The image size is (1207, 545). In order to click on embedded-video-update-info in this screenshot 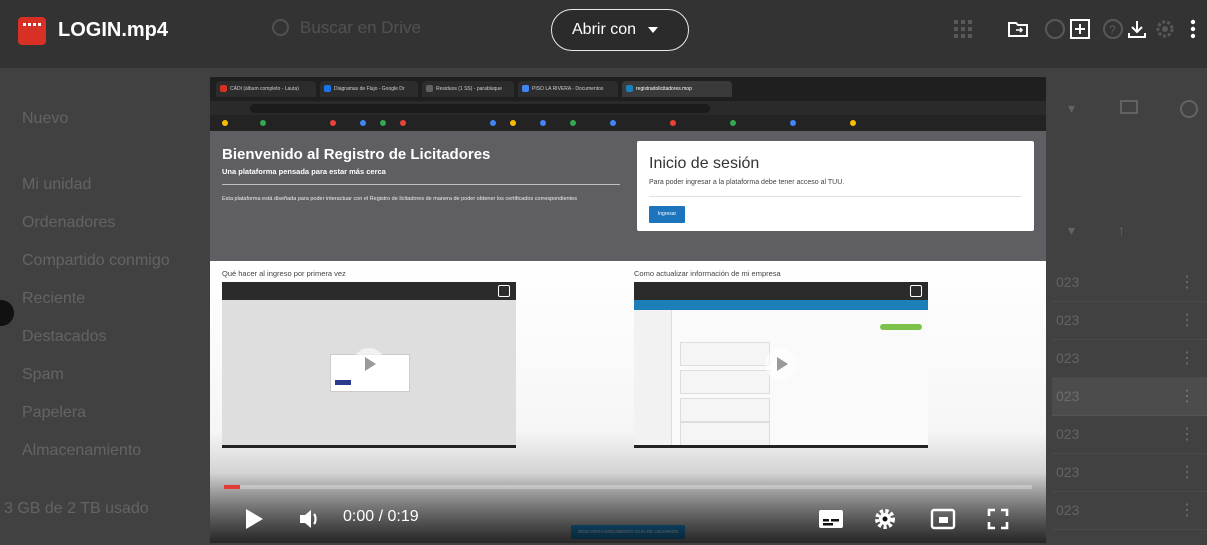, I will do `click(781, 365)`.